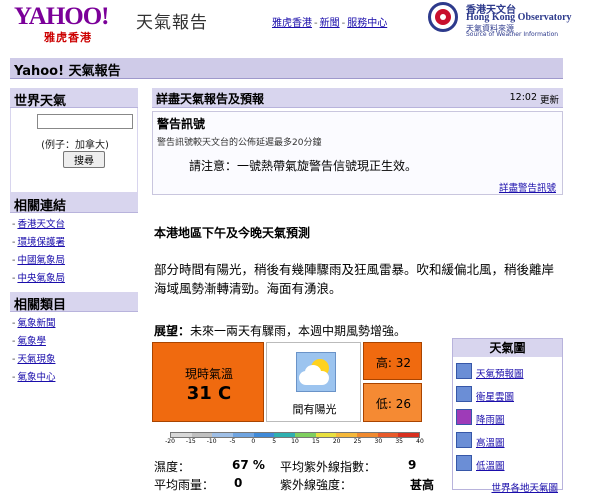 The height and width of the screenshot is (501, 600). What do you see at coordinates (464, 417) in the screenshot?
I see `rainfall-map-icon` at bounding box center [464, 417].